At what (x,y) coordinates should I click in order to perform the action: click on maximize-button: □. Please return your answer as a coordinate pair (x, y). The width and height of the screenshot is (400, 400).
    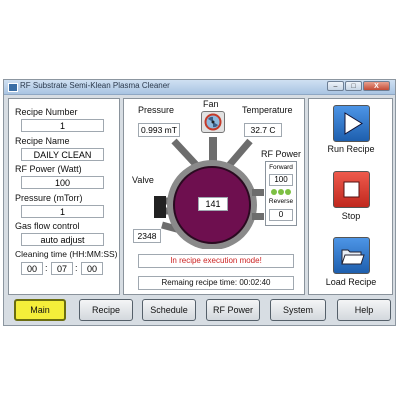
    Looking at the image, I should click on (353, 86).